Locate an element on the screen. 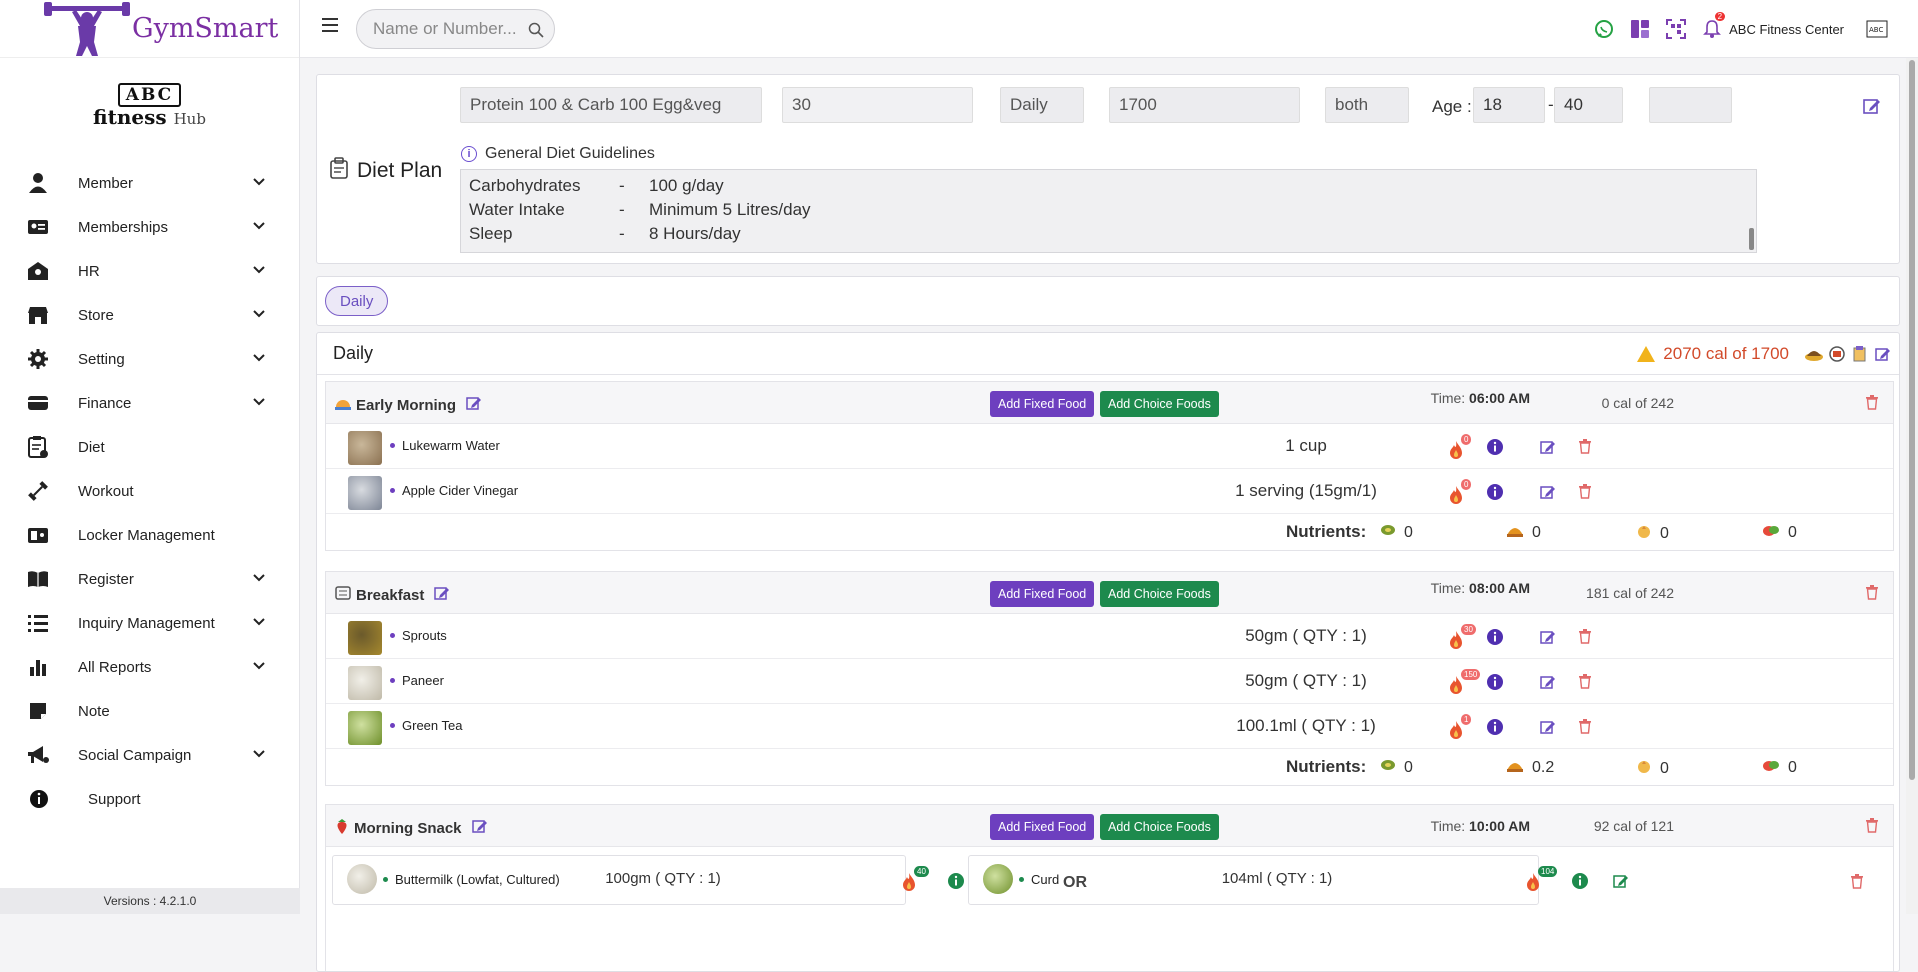 The image size is (1918, 972). sidebar-item-social-campaign: Social Campaign is located at coordinates (149, 755).